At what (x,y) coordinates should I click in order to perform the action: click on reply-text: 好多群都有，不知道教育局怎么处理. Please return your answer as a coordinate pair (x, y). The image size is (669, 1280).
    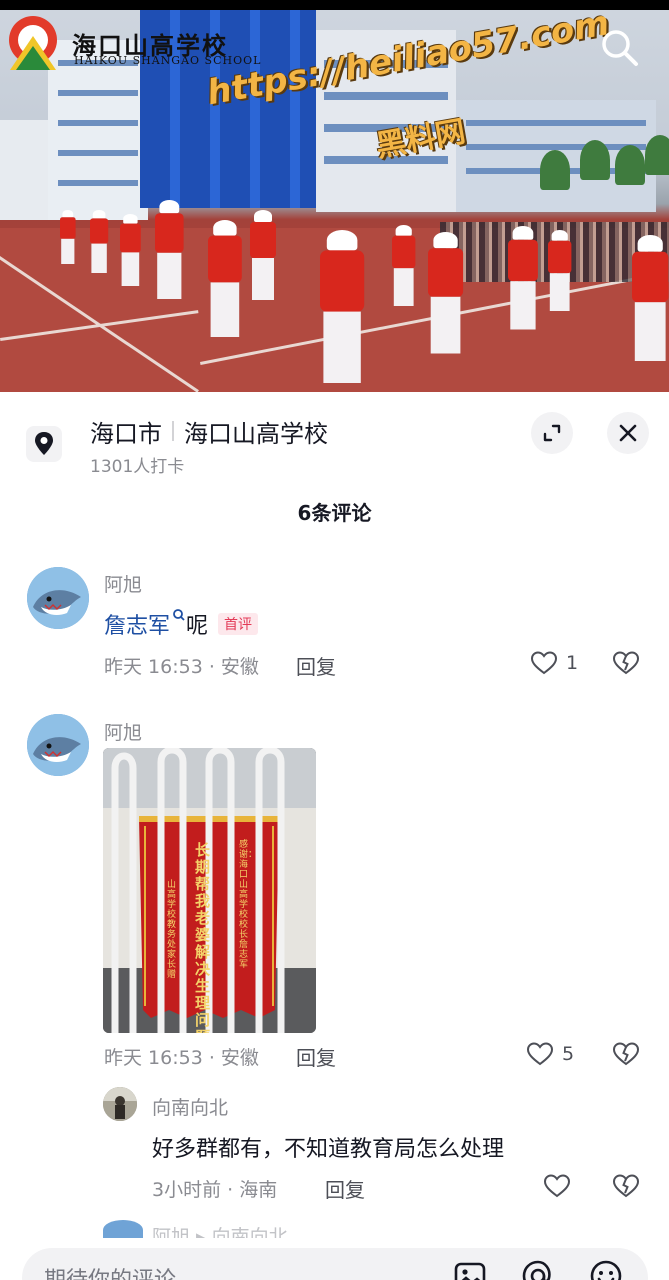
    Looking at the image, I should click on (328, 1149).